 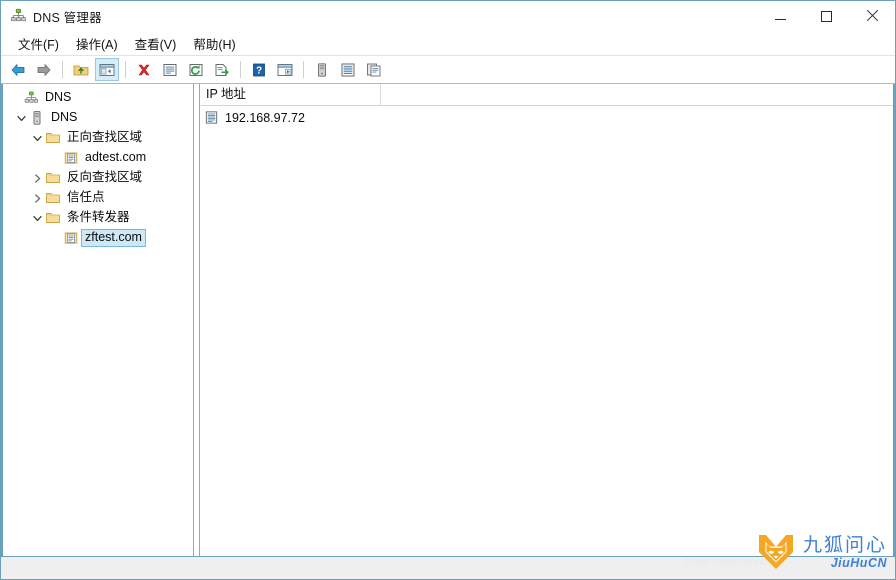 What do you see at coordinates (780, 16) in the screenshot?
I see `minimize-button` at bounding box center [780, 16].